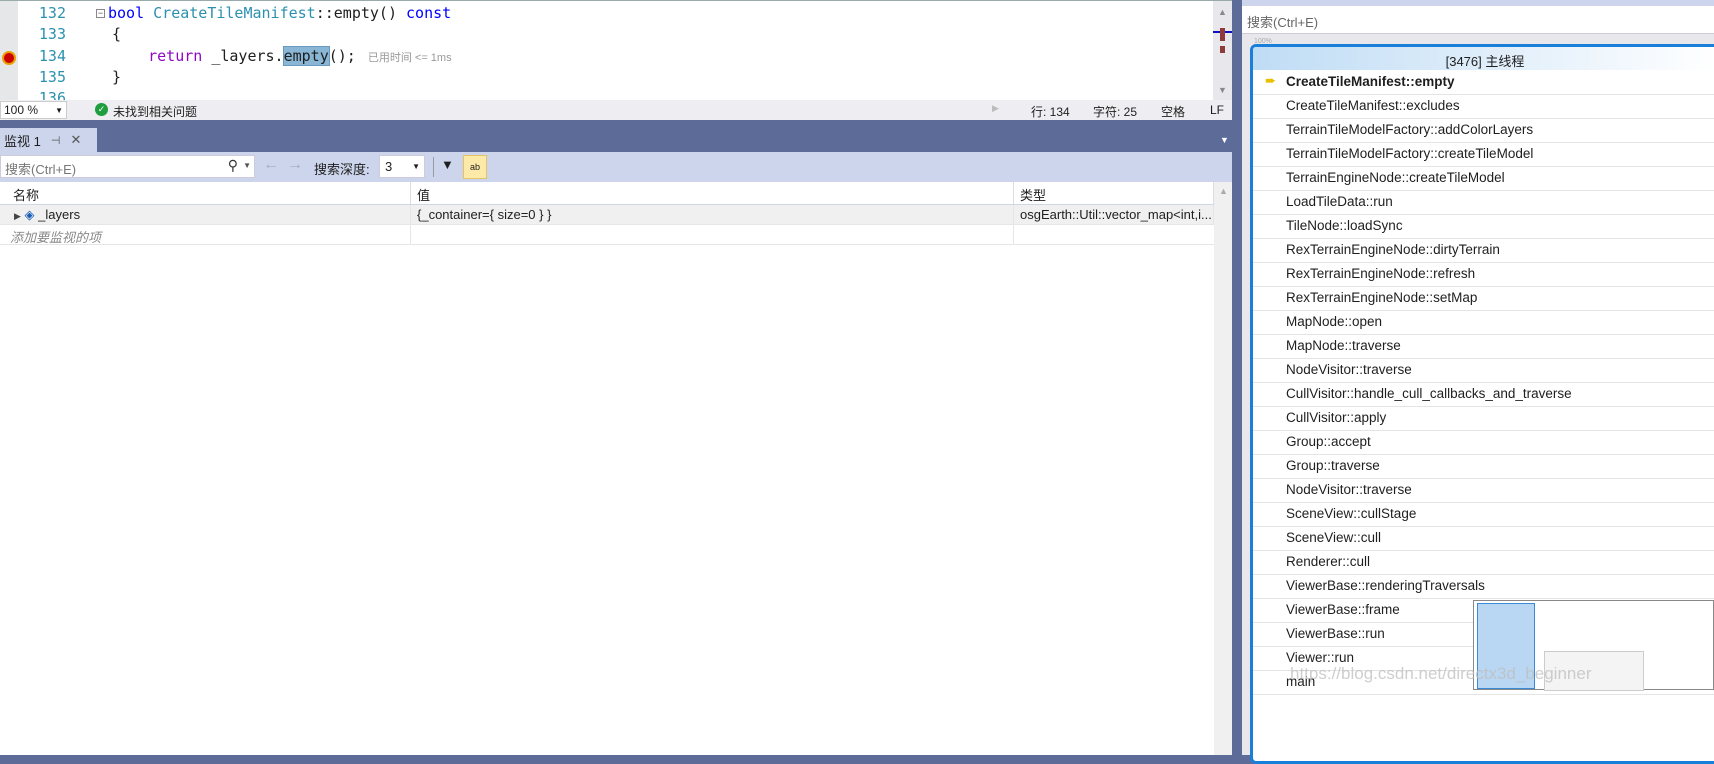 This screenshot has height=764, width=1714. Describe the element at coordinates (52, 34) in the screenshot. I see `line-number: 133` at that location.